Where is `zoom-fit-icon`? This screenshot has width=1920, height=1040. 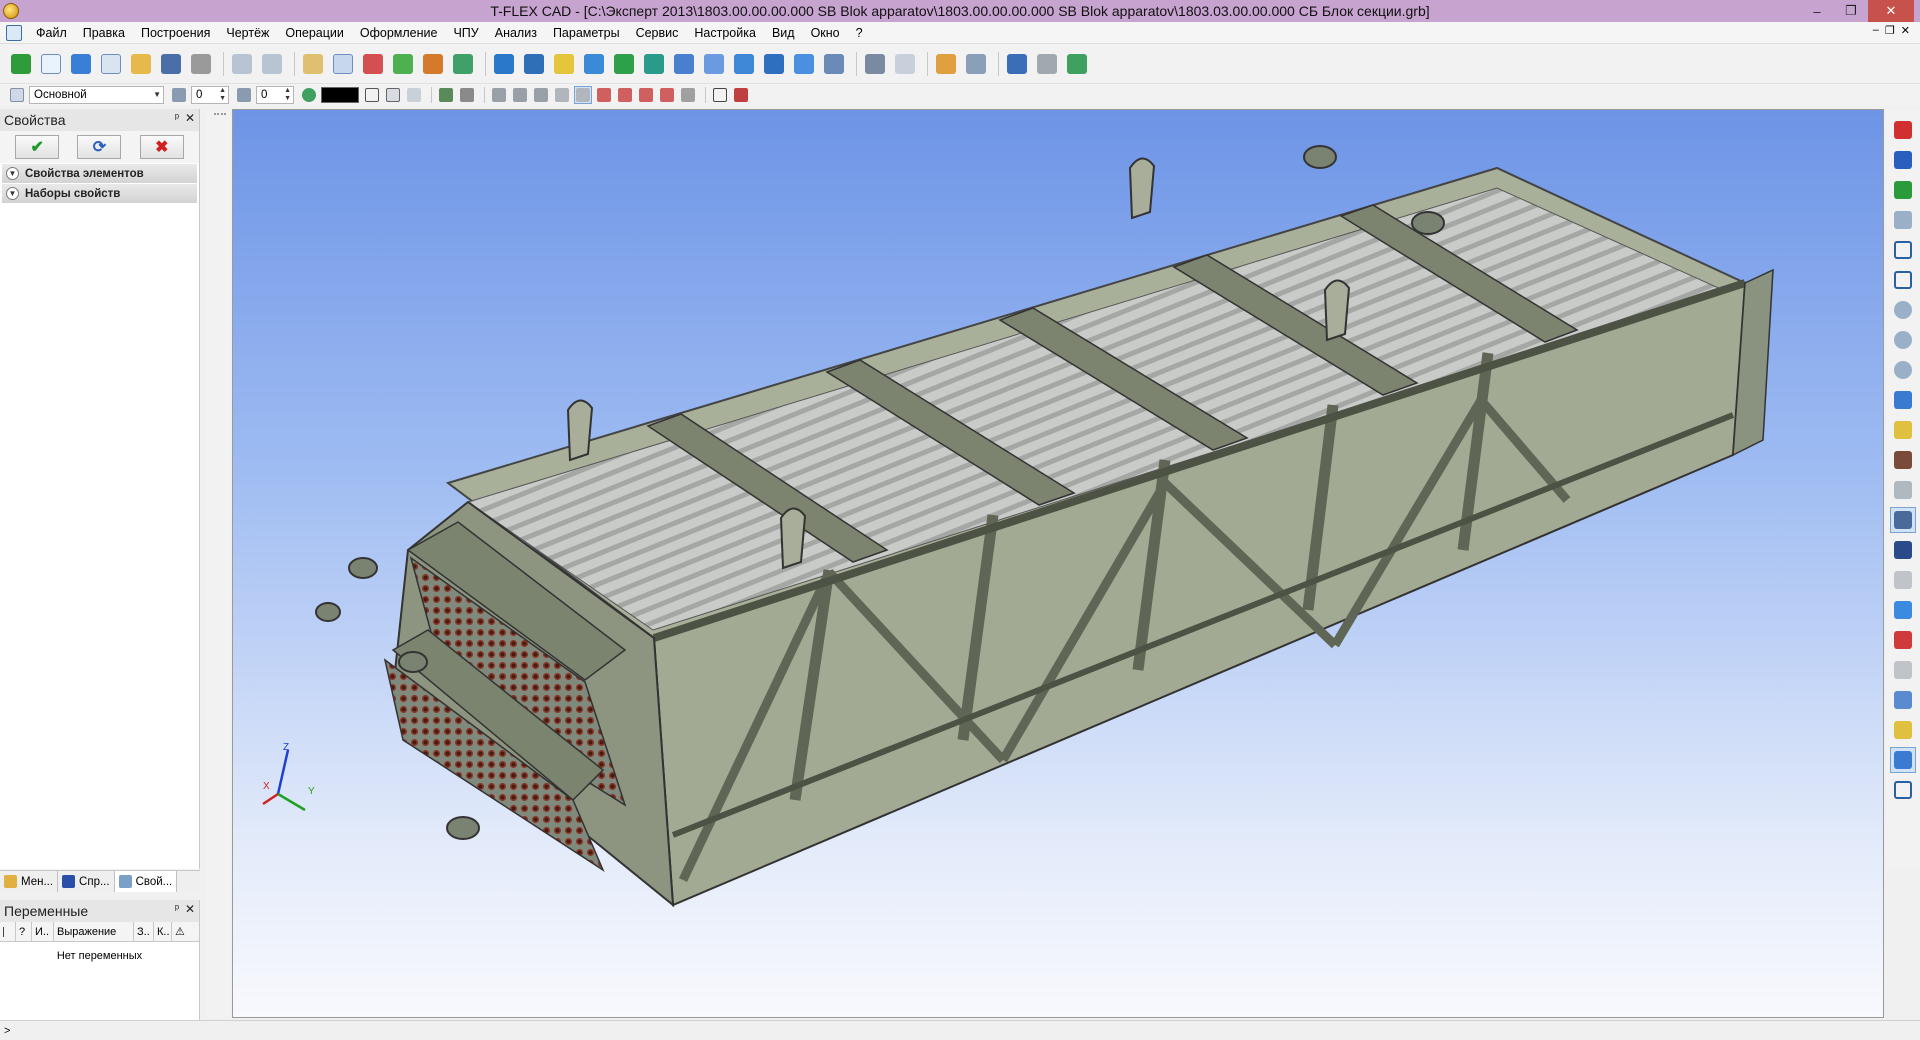 zoom-fit-icon is located at coordinates (1903, 250).